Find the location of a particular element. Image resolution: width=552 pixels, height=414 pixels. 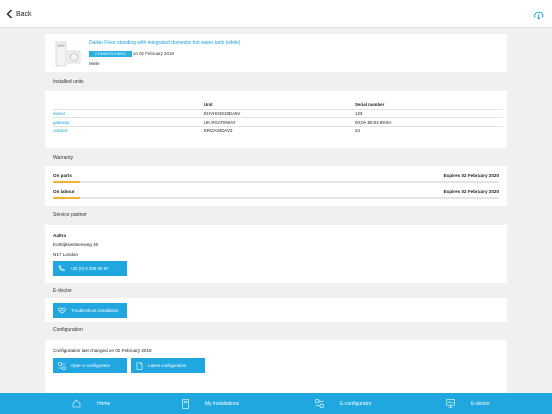

unit-name-link: outdoor is located at coordinates (128, 130).